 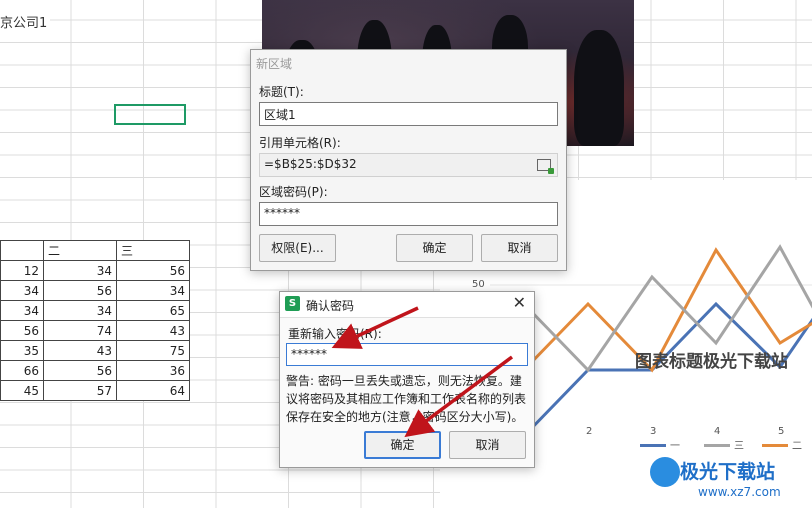 I want to click on table-cell: 12, so click(x=22, y=270).